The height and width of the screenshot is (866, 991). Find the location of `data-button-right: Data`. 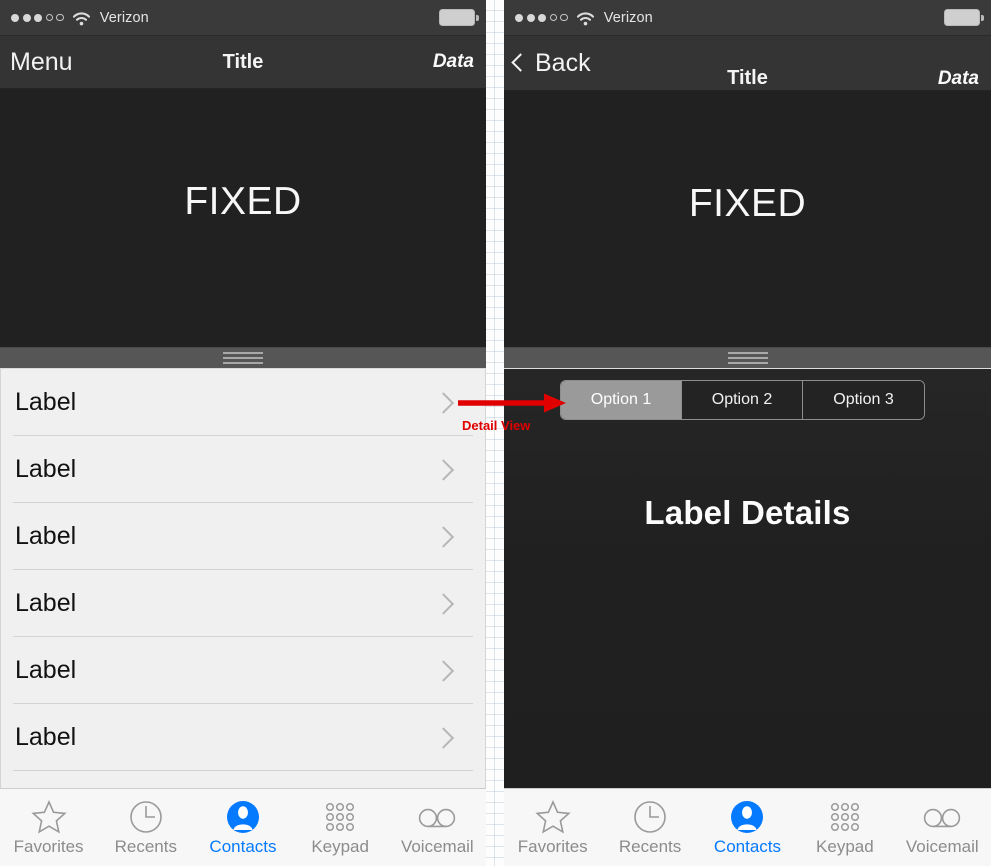

data-button-right: Data is located at coordinates (958, 67).